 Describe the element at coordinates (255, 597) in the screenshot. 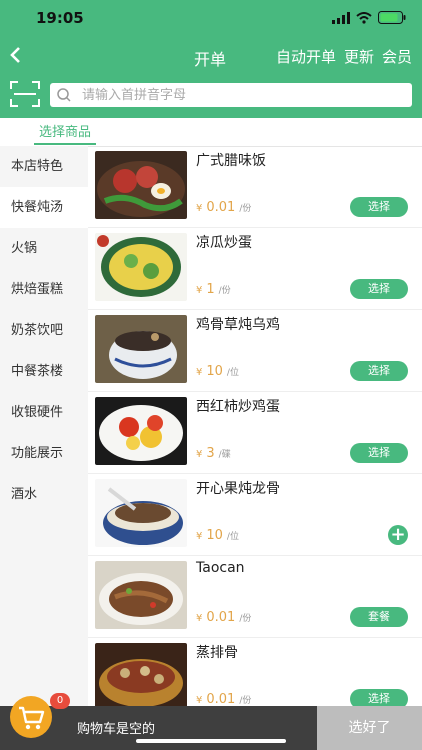

I see `product-item: Taocan ¥0.01/份 套餐` at that location.